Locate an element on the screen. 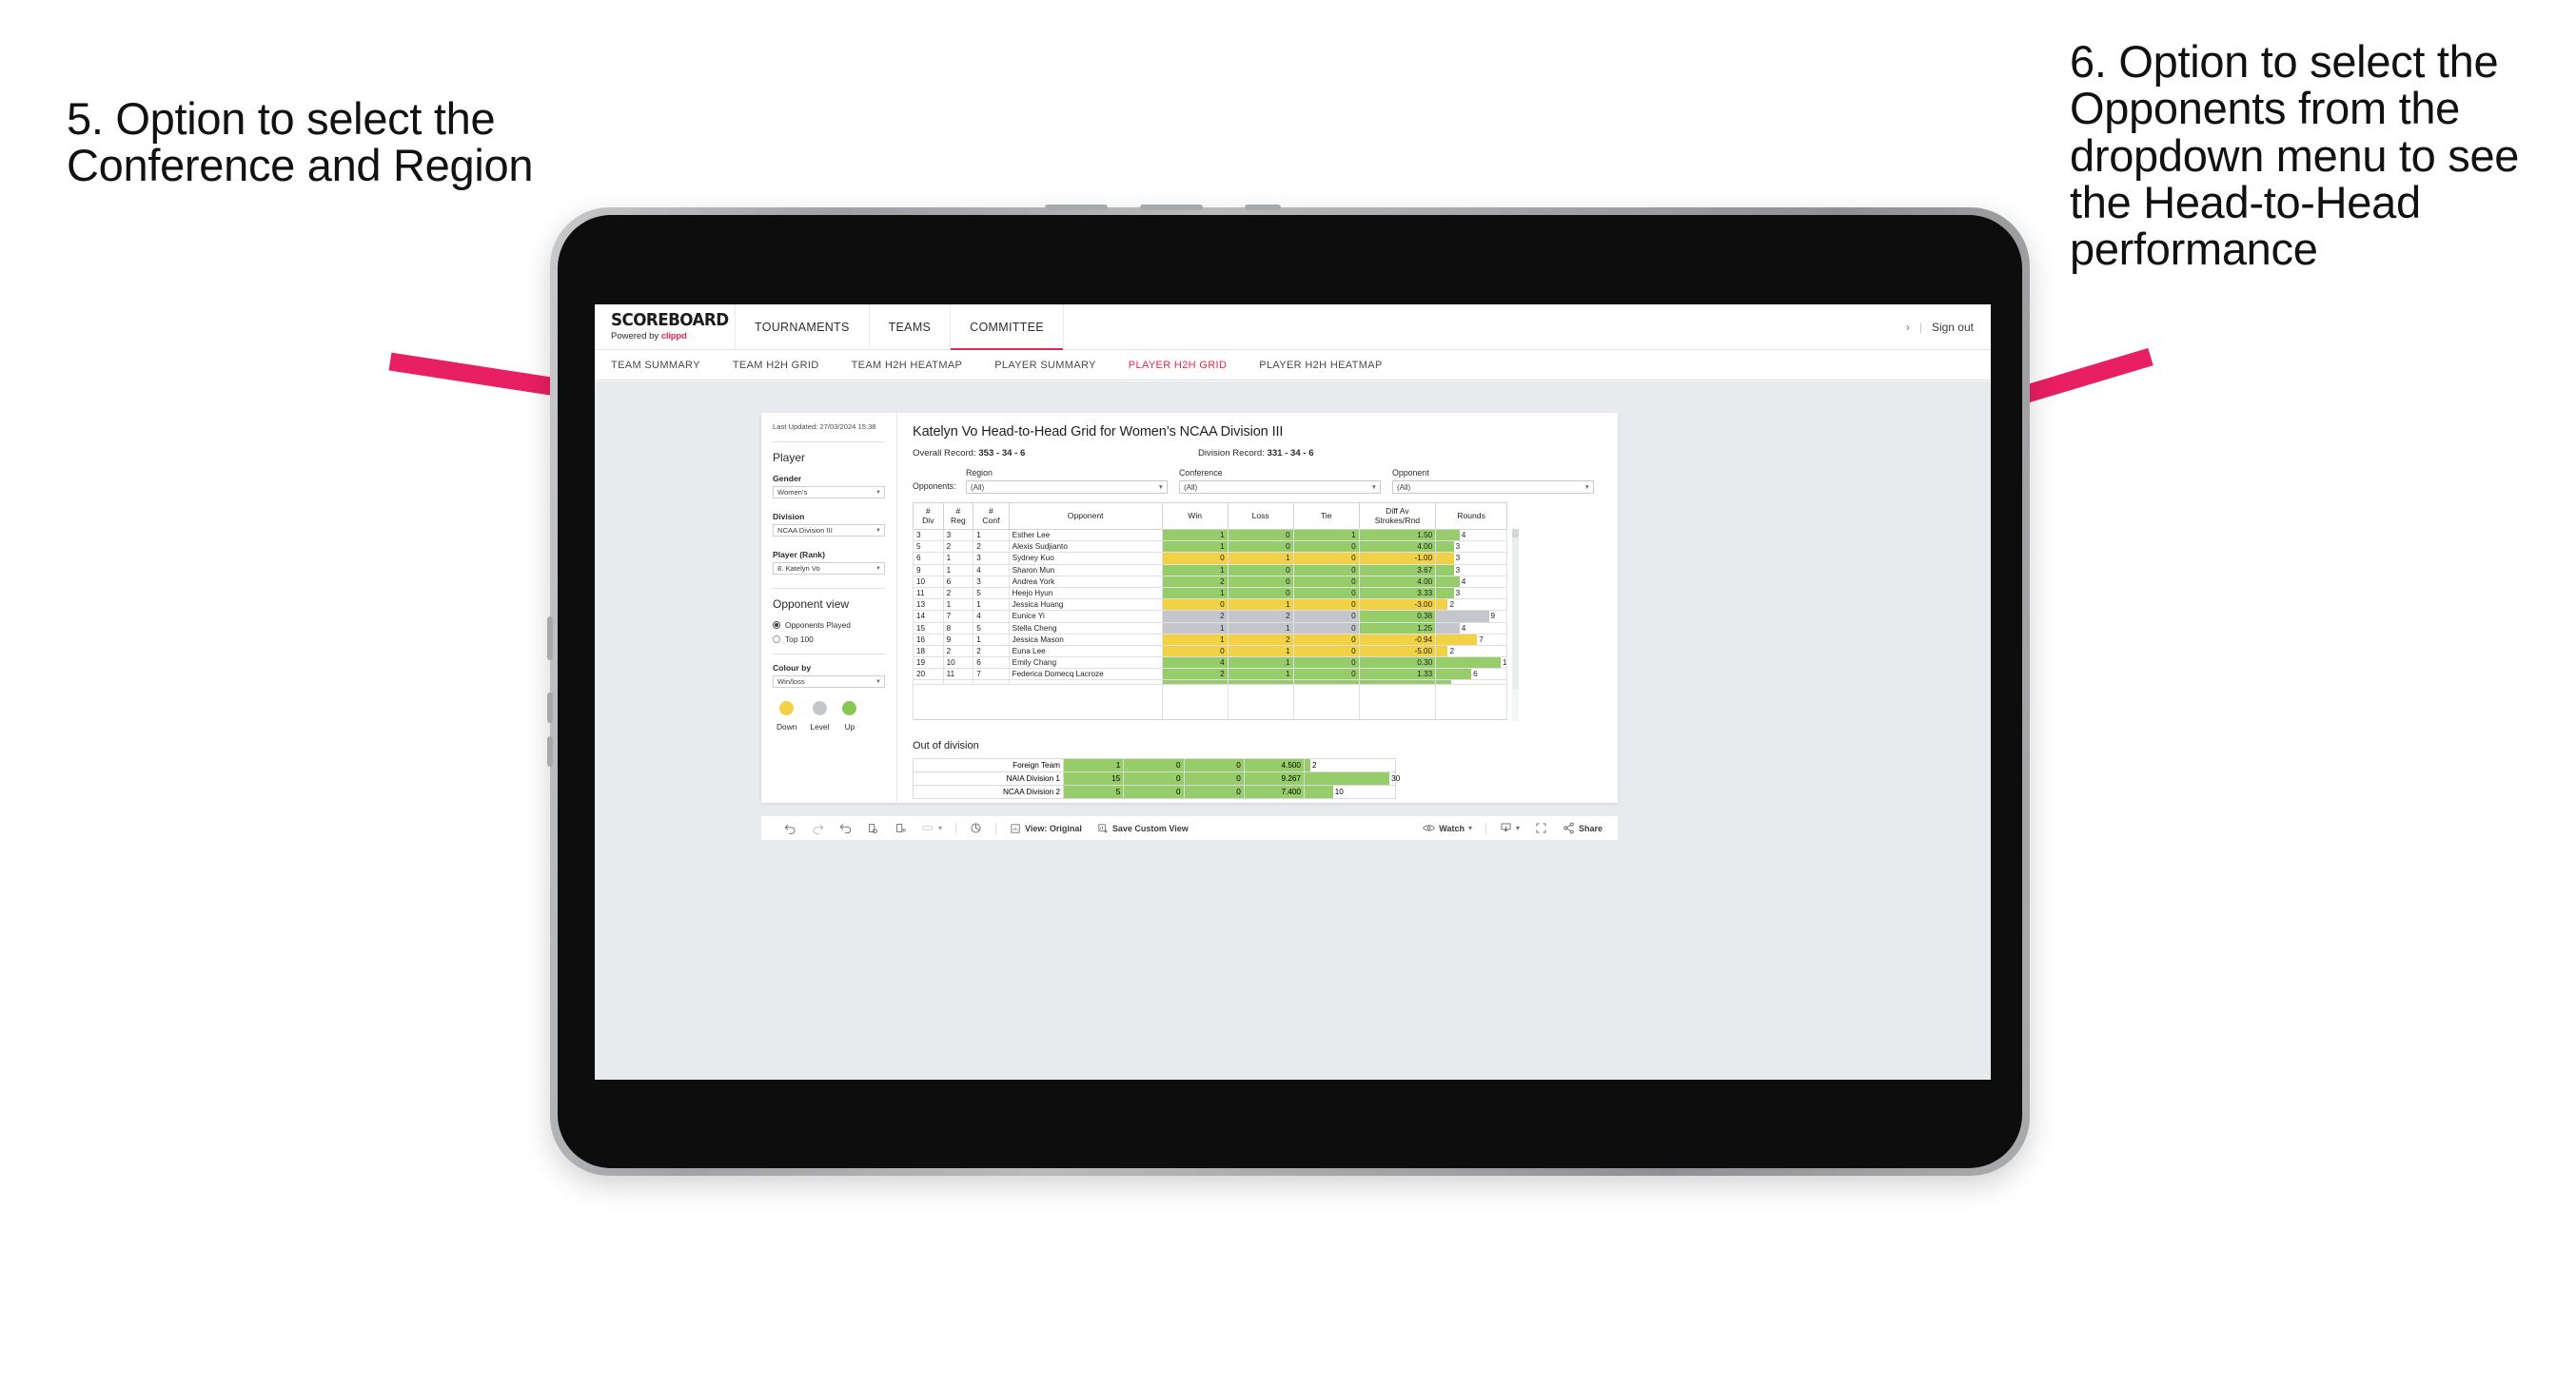 This screenshot has height=1386, width=2576. col-header-win: Win is located at coordinates (1195, 516).